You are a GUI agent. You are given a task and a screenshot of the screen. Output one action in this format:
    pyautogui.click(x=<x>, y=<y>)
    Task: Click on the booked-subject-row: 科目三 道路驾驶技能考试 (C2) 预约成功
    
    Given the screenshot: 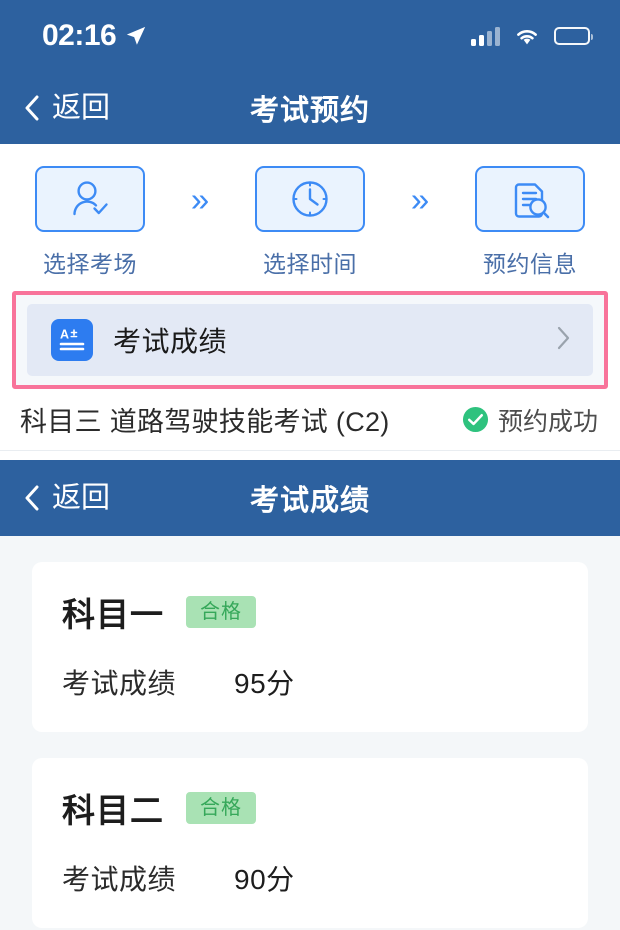 What is the action you would take?
    pyautogui.click(x=310, y=420)
    